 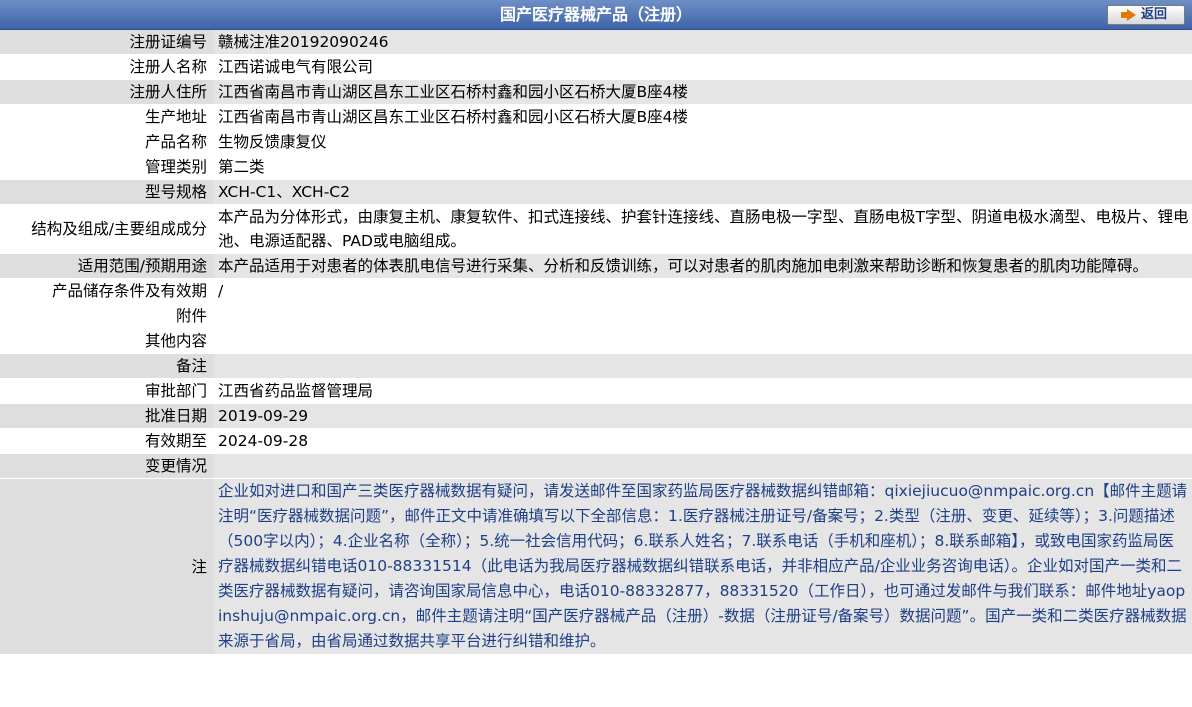 I want to click on field-label: 注, so click(x=107, y=566).